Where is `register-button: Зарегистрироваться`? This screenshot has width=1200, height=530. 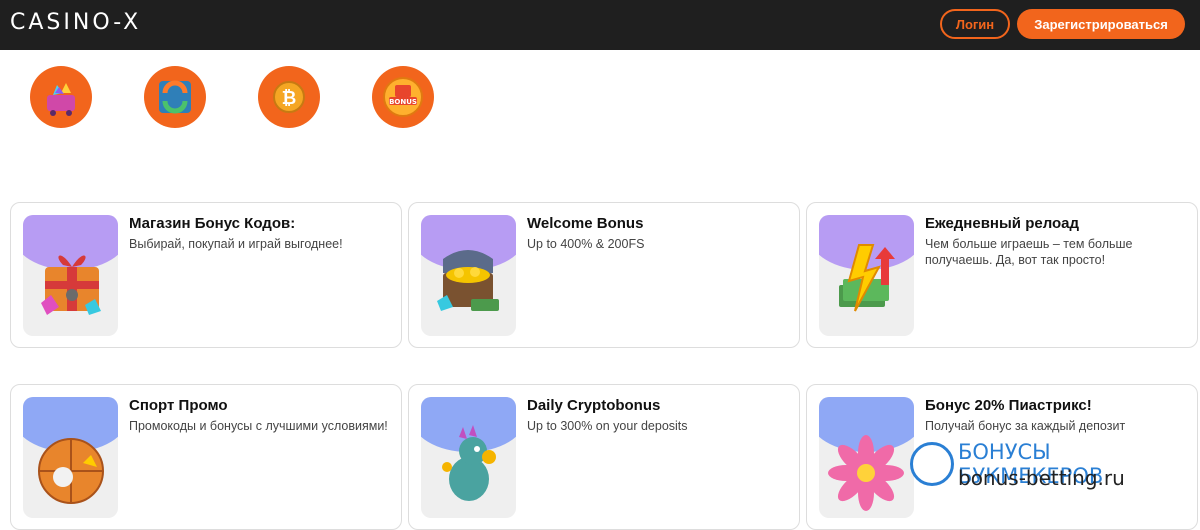 register-button: Зарегистрироваться is located at coordinates (1101, 24).